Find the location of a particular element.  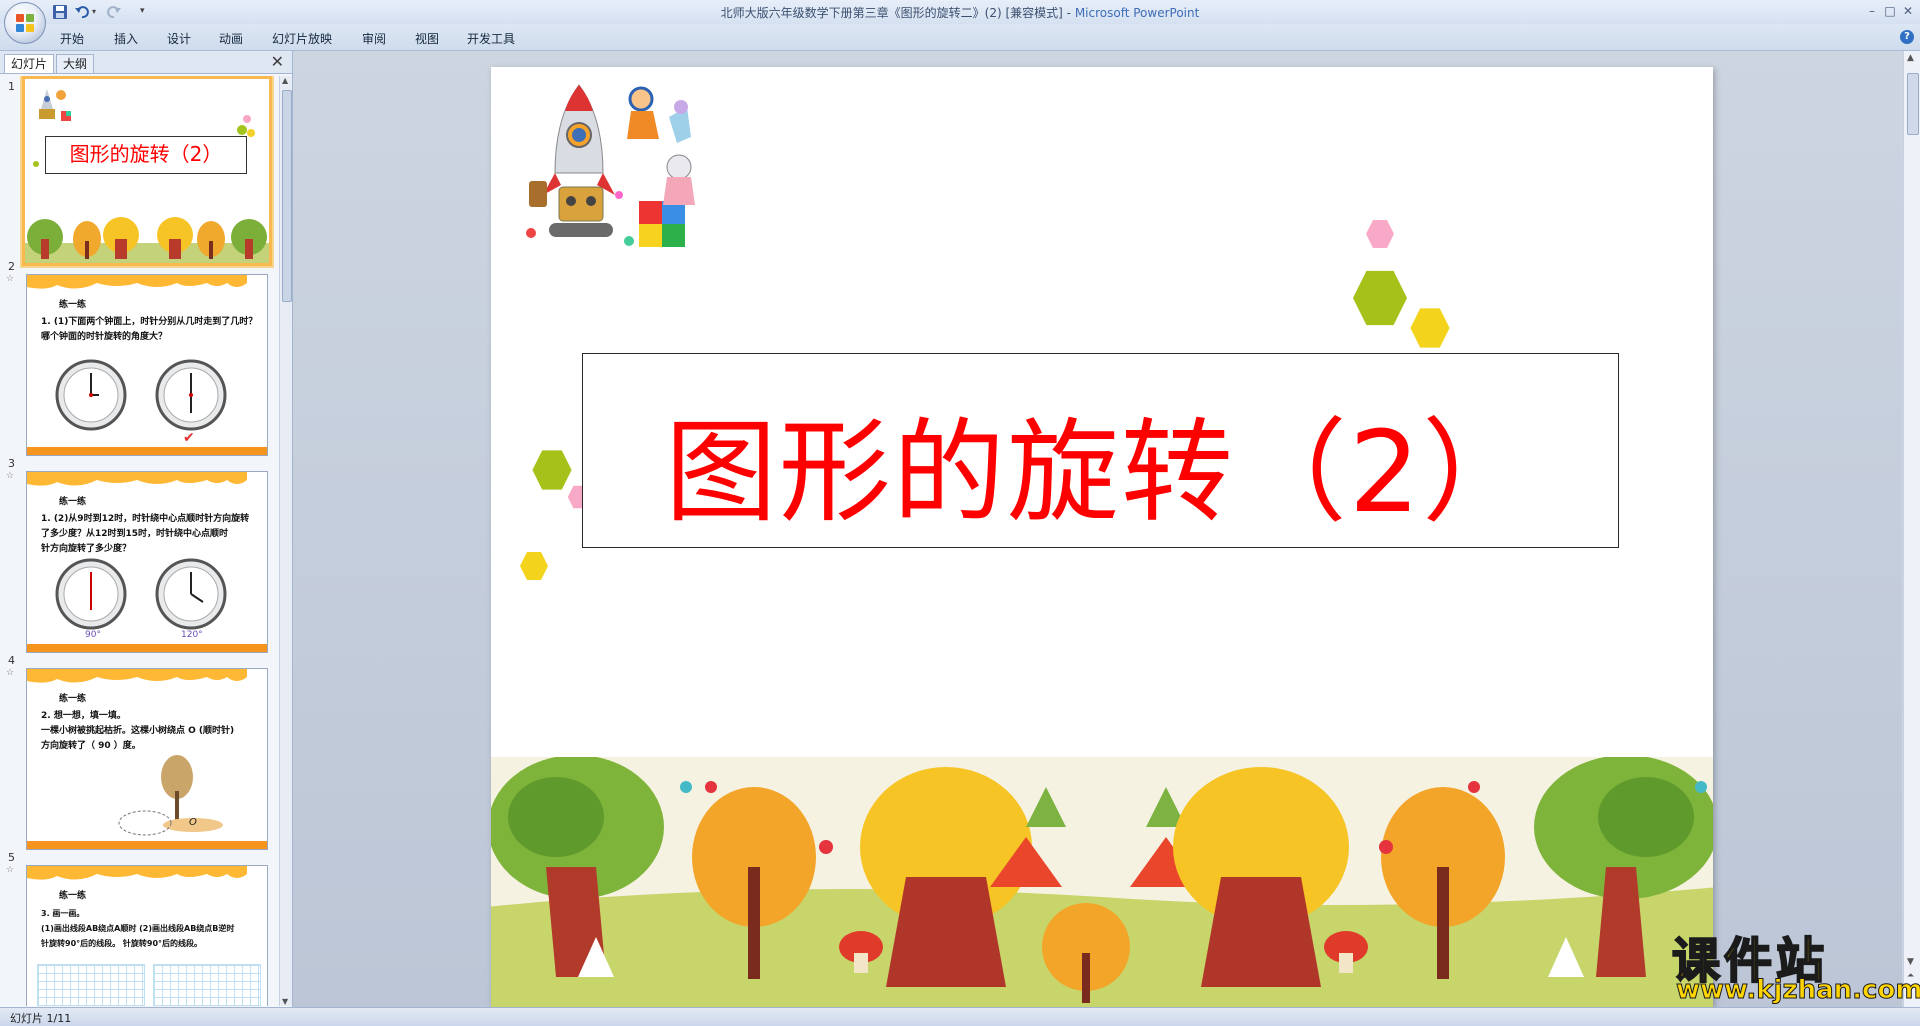

green-hexagon is located at coordinates (1380, 298).